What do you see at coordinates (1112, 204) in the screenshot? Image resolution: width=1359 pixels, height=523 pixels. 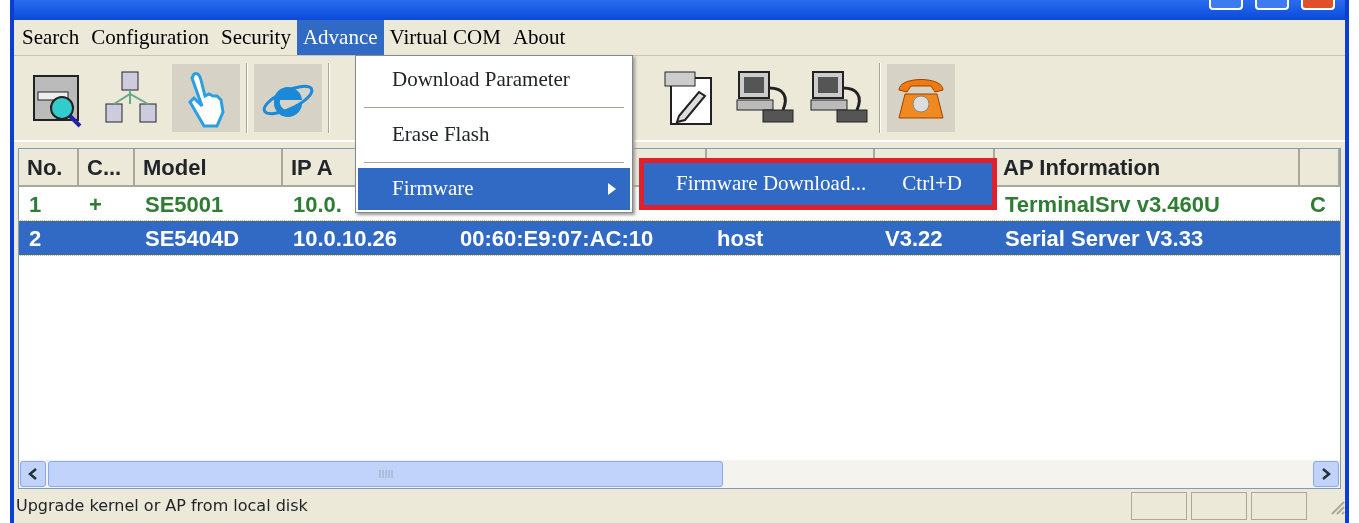 I see `table-cell-text: TerminalSrv v3.460U` at bounding box center [1112, 204].